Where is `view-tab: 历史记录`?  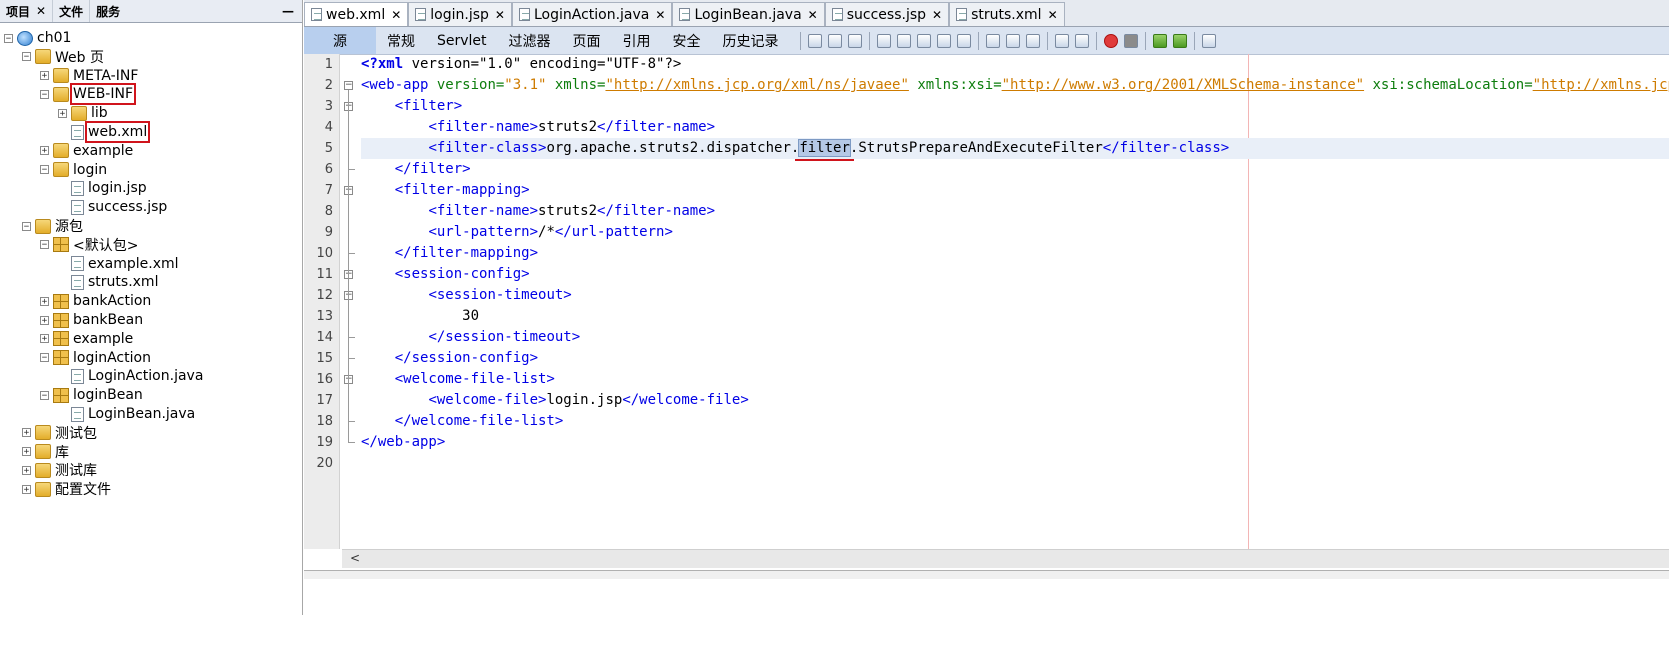
view-tab: 历史记录 is located at coordinates (751, 40).